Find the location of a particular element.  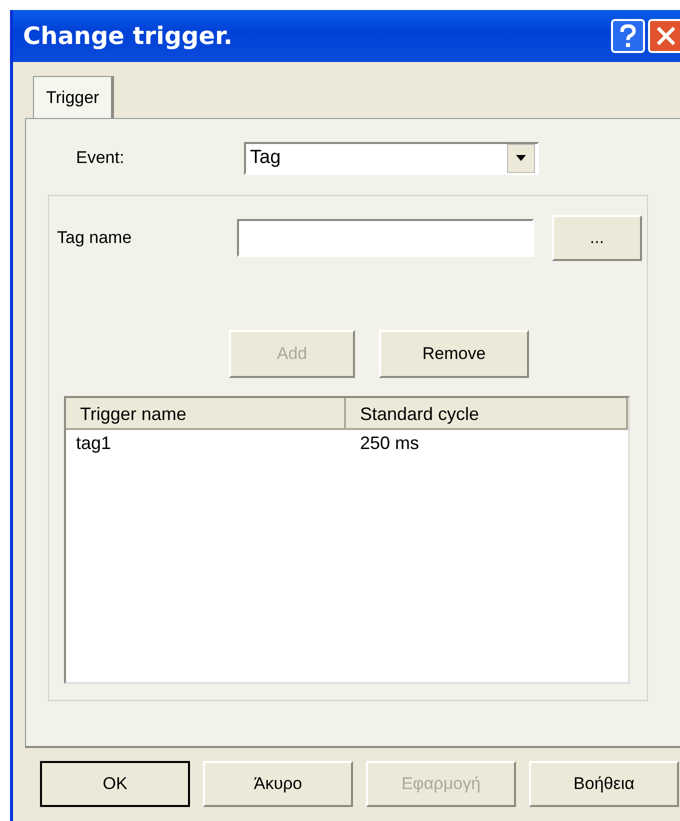

close-icon is located at coordinates (666, 36).